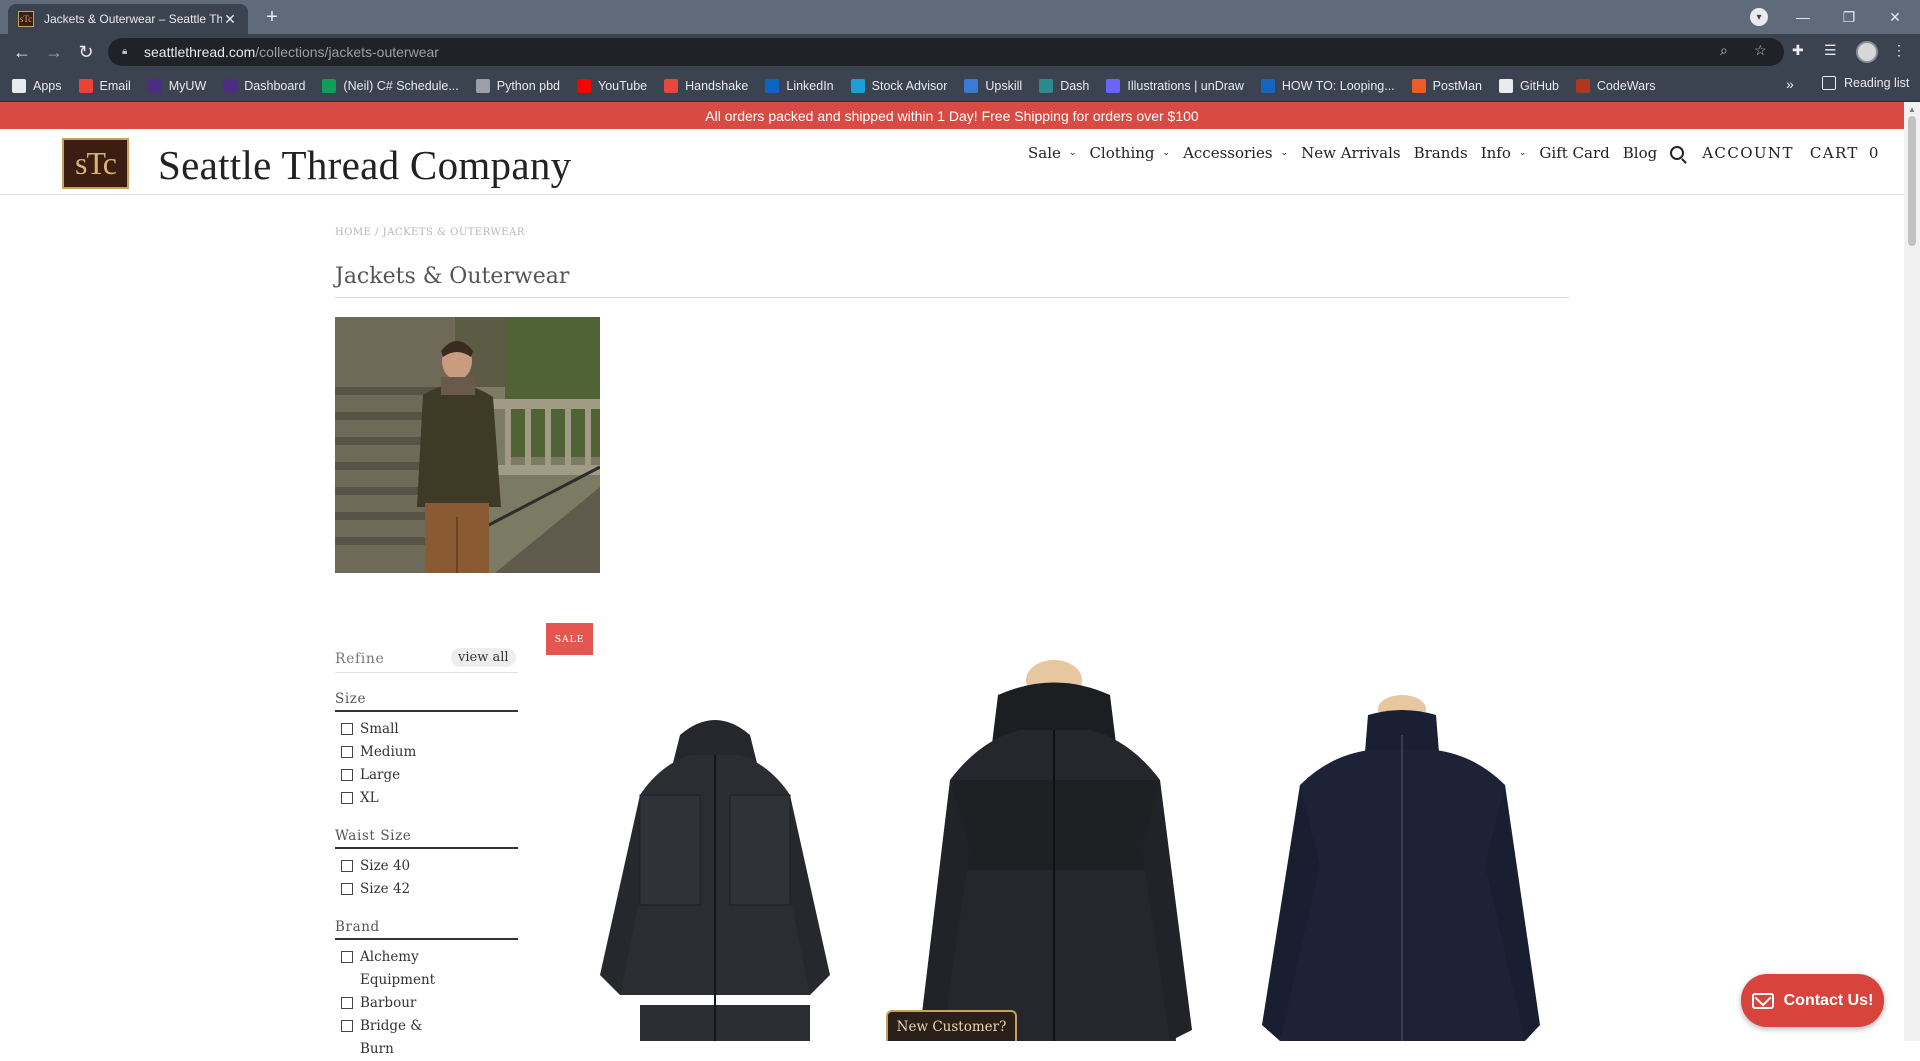 The height and width of the screenshot is (1061, 1920). I want to click on nav-item-brands: Brands, so click(1441, 153).